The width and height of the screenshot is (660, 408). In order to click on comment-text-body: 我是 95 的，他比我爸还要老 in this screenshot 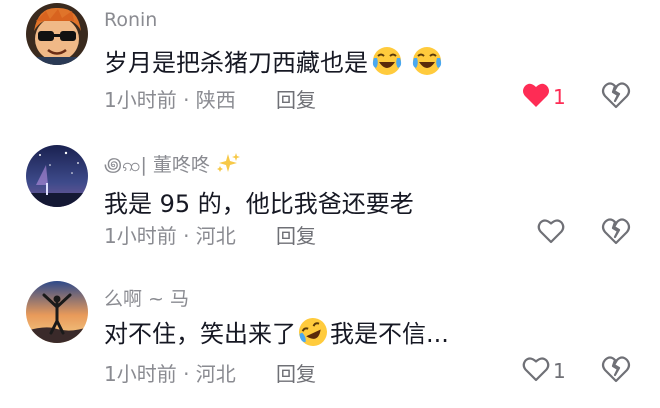, I will do `click(259, 204)`.